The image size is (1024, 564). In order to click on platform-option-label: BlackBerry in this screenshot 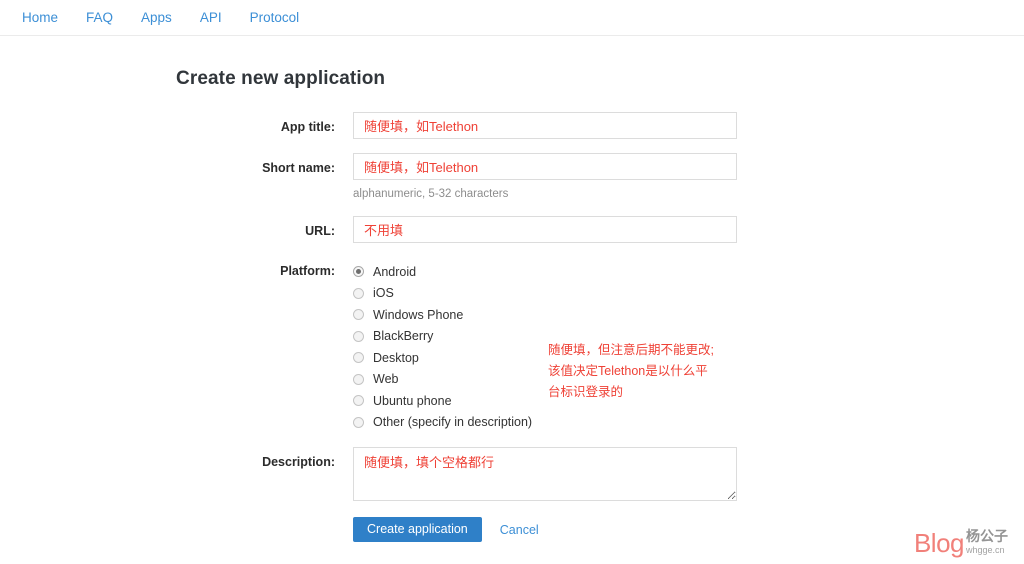, I will do `click(403, 336)`.